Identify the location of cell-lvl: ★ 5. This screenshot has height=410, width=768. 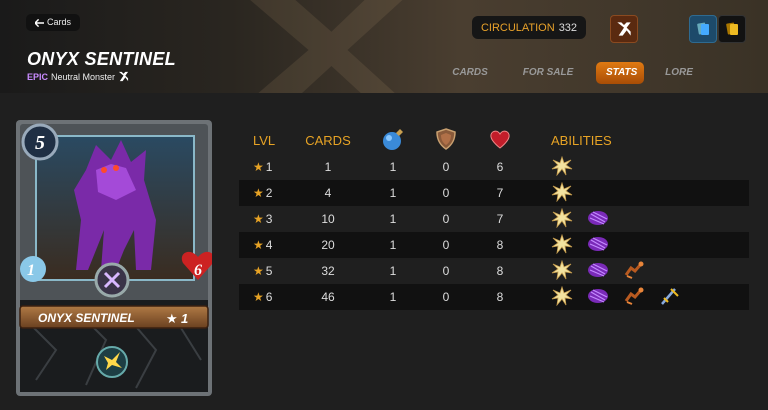
(264, 271).